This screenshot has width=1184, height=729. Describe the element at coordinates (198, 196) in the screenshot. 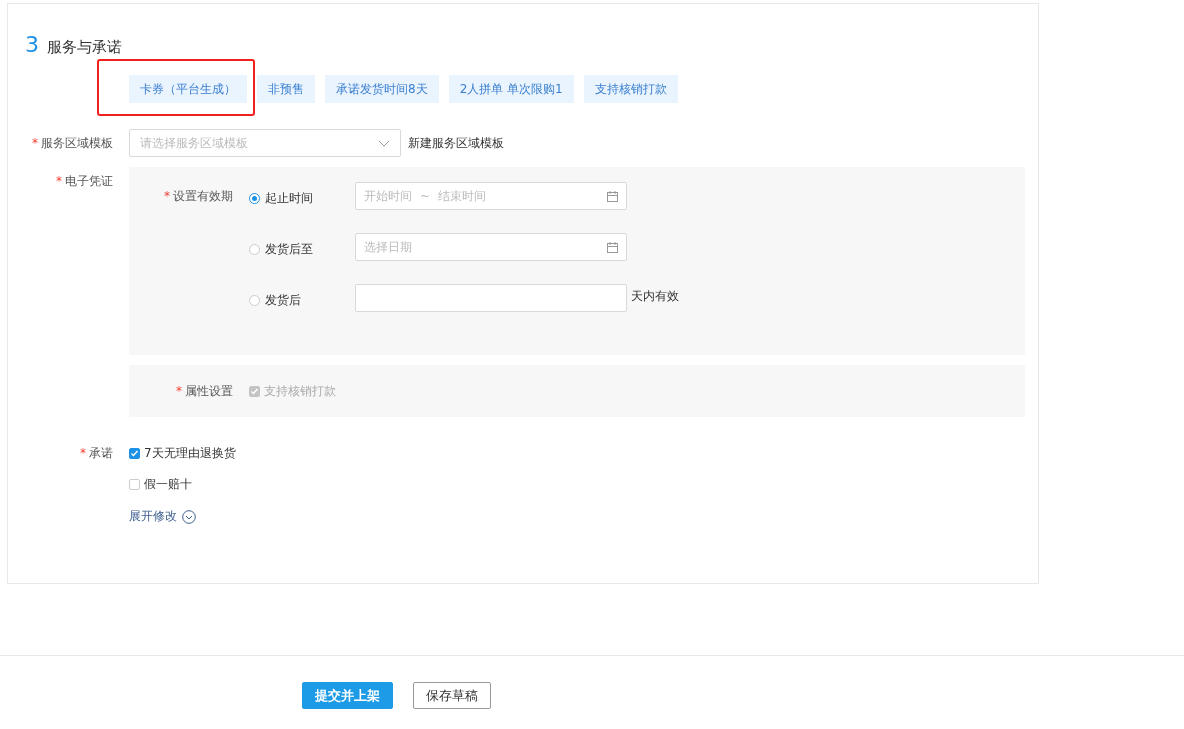

I see `field-label: * 设置有效期` at that location.